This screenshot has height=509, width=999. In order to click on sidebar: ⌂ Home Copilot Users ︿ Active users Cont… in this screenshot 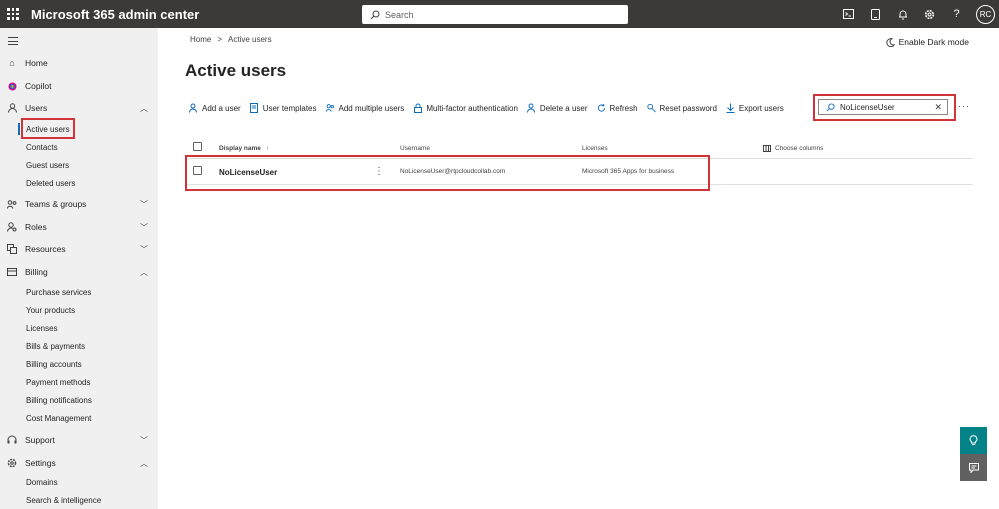, I will do `click(79, 268)`.